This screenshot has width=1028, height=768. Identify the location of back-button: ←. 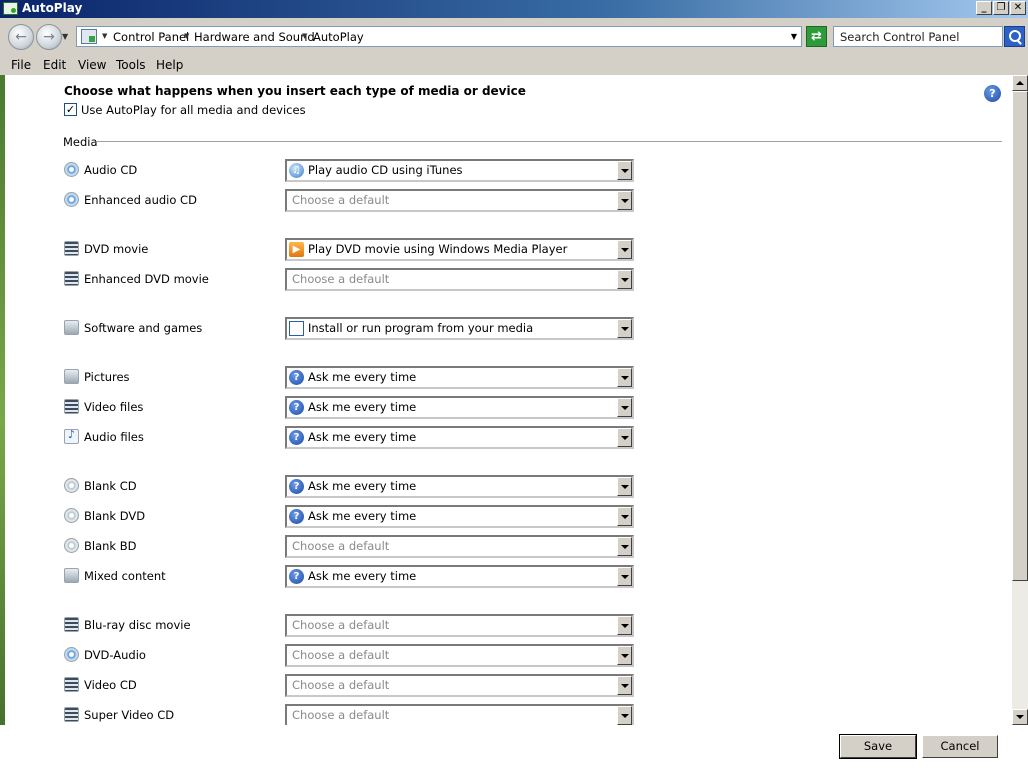
(21, 37).